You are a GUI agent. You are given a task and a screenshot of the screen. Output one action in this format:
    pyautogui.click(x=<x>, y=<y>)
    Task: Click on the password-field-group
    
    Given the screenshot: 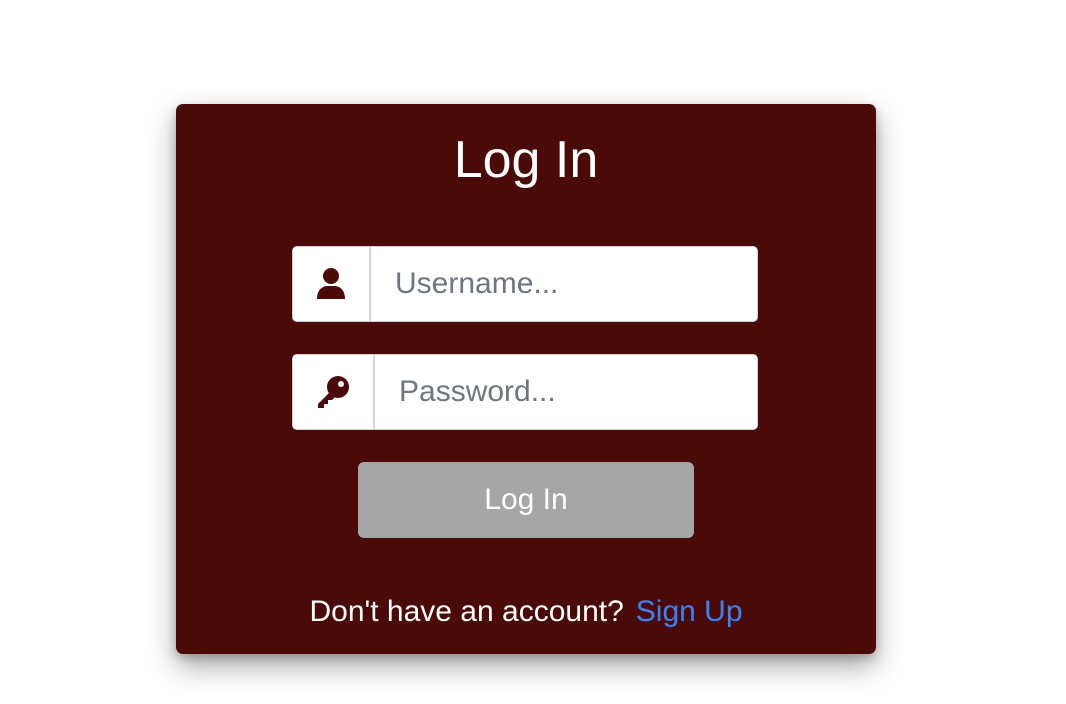 What is the action you would take?
    pyautogui.click(x=525, y=392)
    